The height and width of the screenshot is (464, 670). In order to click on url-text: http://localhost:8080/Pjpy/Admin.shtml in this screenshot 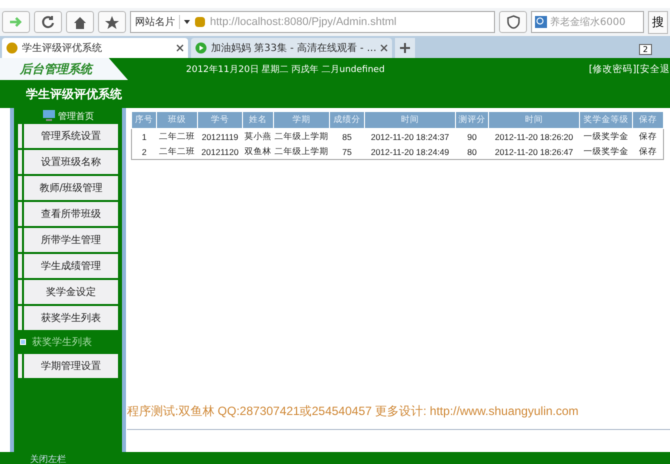, I will do `click(303, 22)`.